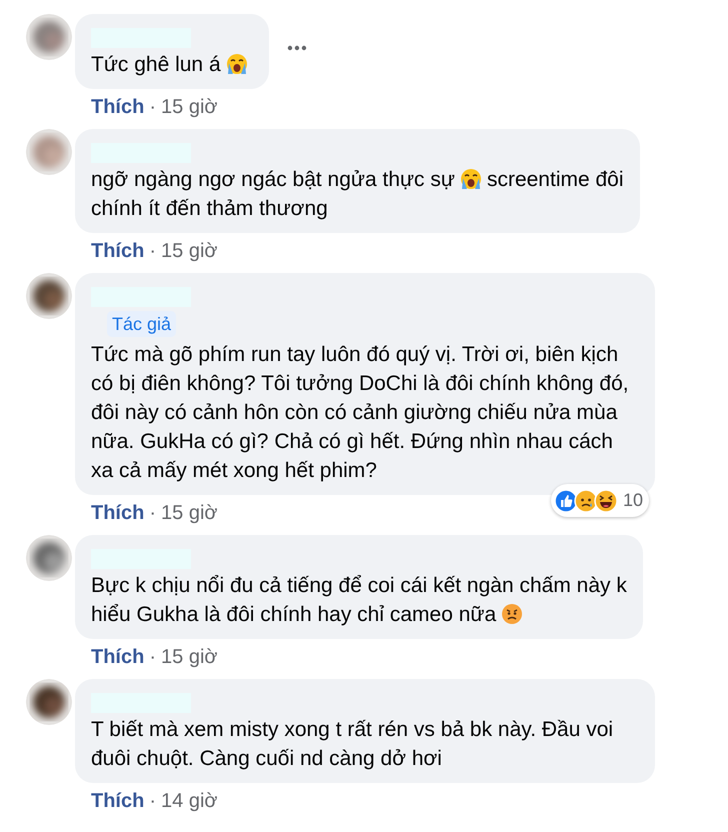  I want to click on comment-text: T biết mà xem misty xong t rất rén vs bả bk này. Đầu voi đuôi chuột. Càng cuối nd càng dở hơi, so click(352, 744).